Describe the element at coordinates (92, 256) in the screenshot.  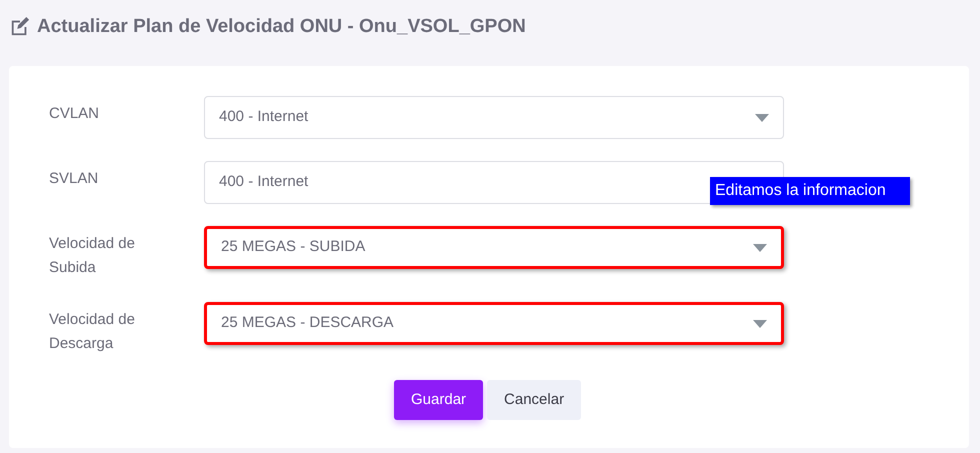
I see `field-label: Velocidad de Subida` at that location.